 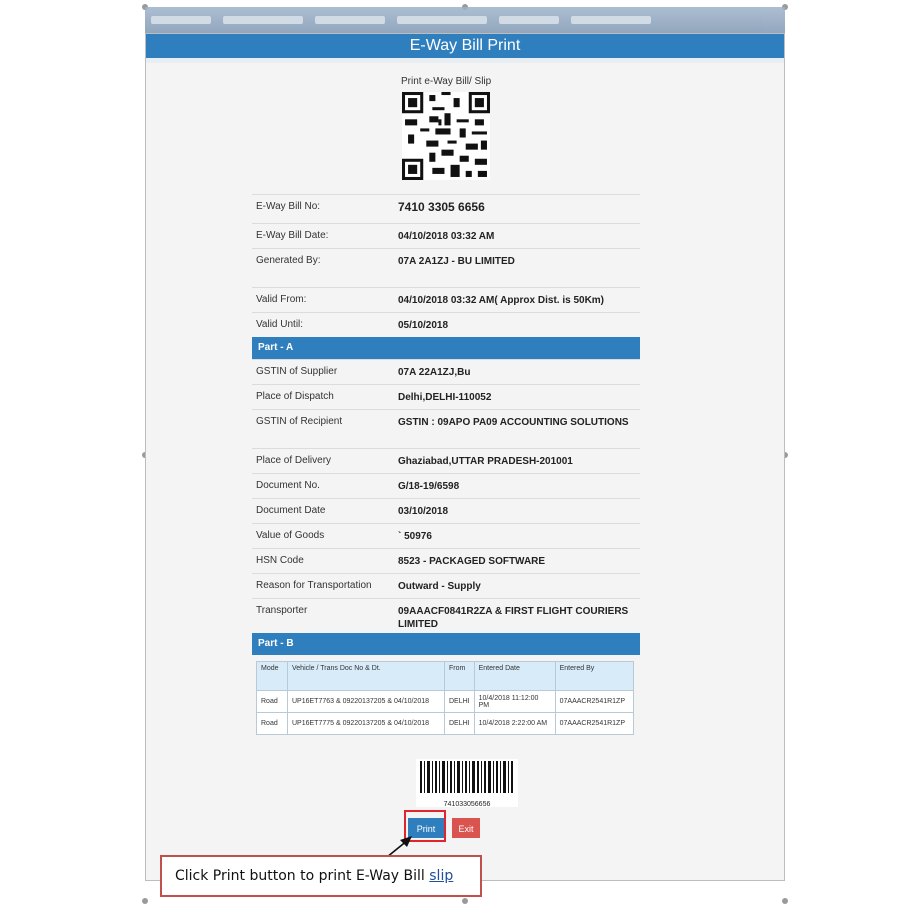 I want to click on column-header: Mode, so click(x=272, y=676).